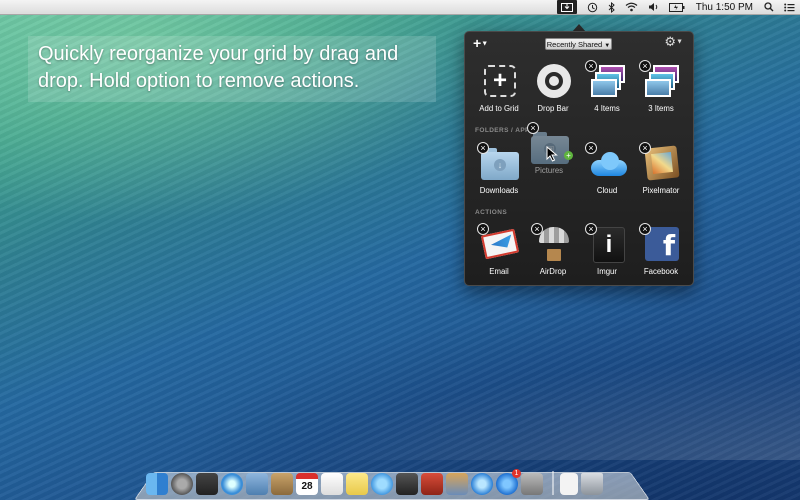 This screenshot has width=800, height=500. Describe the element at coordinates (566, 7) in the screenshot. I see `dropzone-icon` at that location.